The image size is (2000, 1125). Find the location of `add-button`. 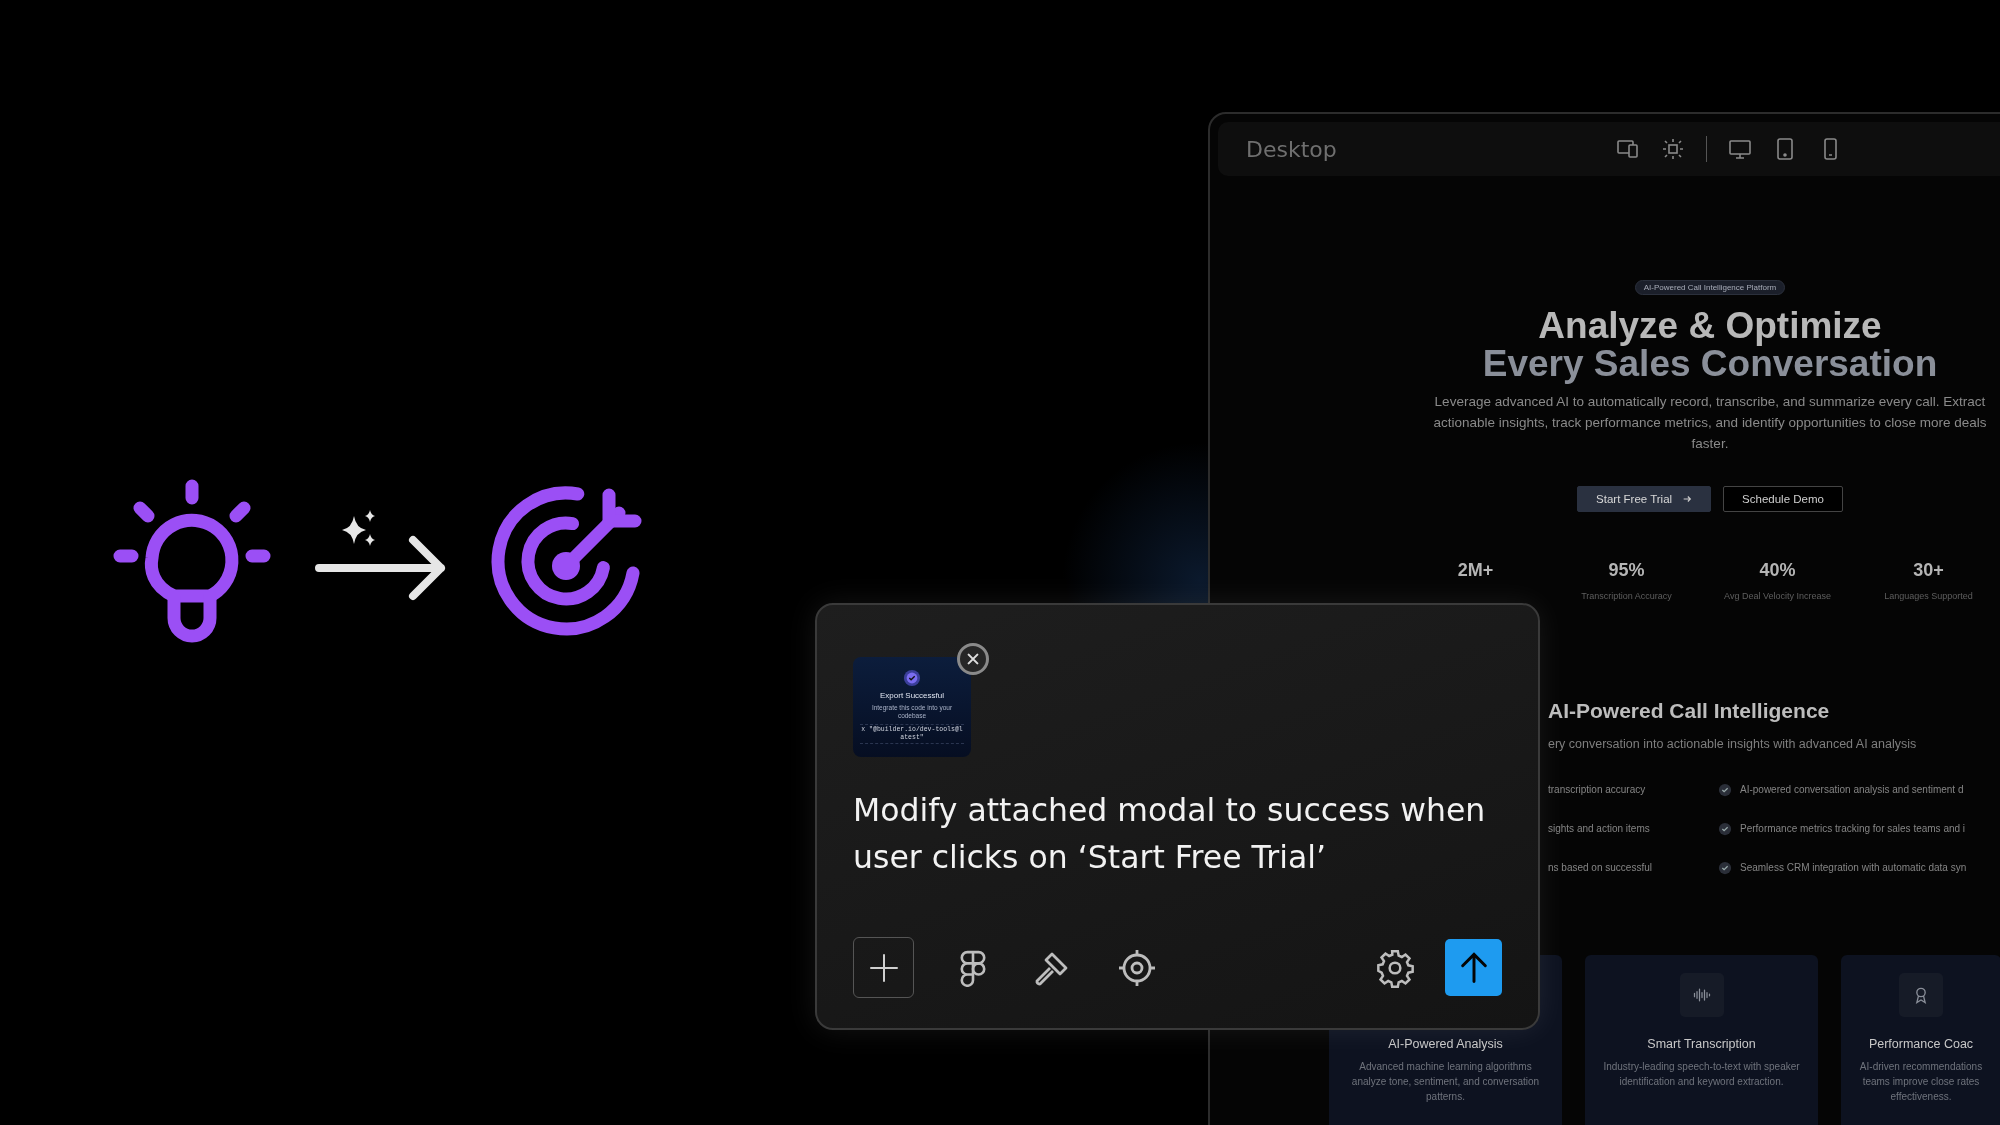

add-button is located at coordinates (883, 967).